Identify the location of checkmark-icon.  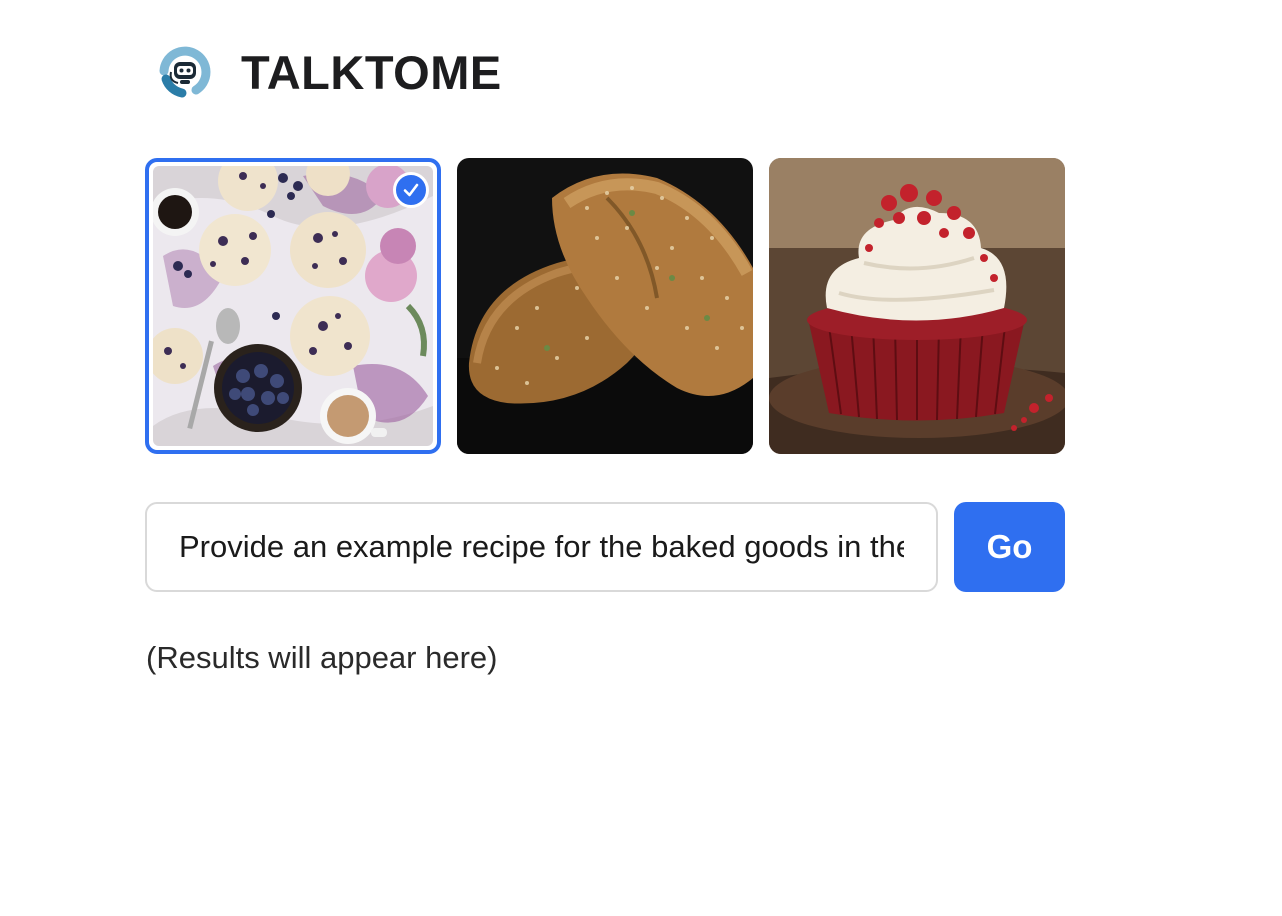
(411, 190).